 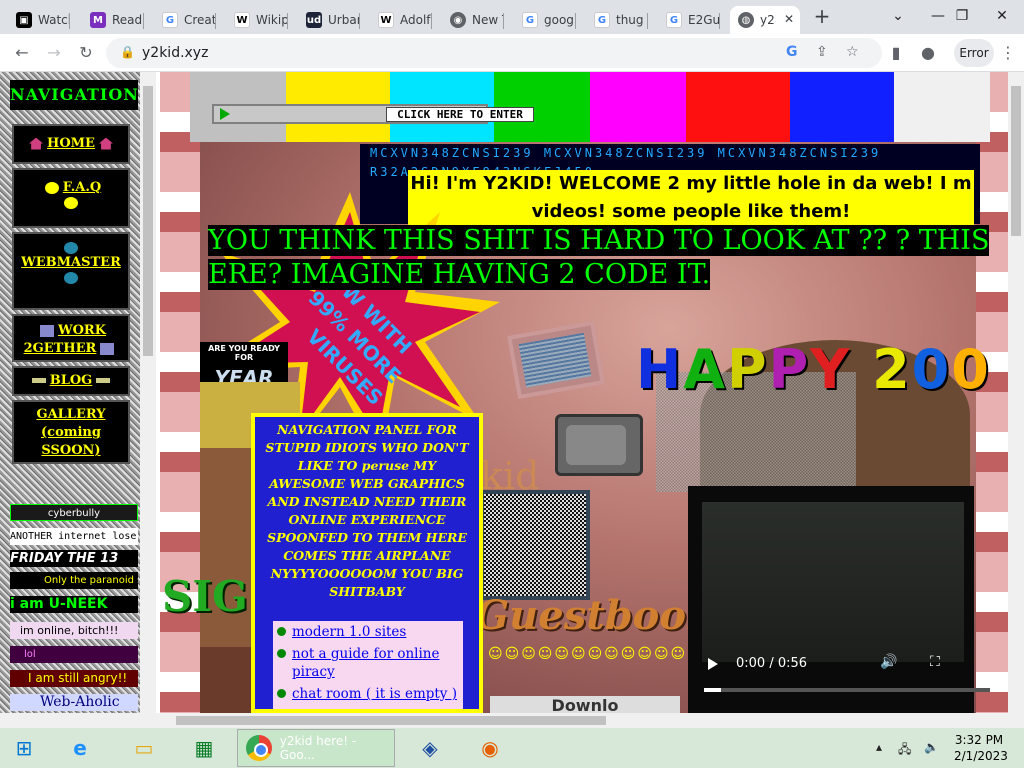 What do you see at coordinates (78, 678) in the screenshot?
I see `button-label: I am still angry!!` at bounding box center [78, 678].